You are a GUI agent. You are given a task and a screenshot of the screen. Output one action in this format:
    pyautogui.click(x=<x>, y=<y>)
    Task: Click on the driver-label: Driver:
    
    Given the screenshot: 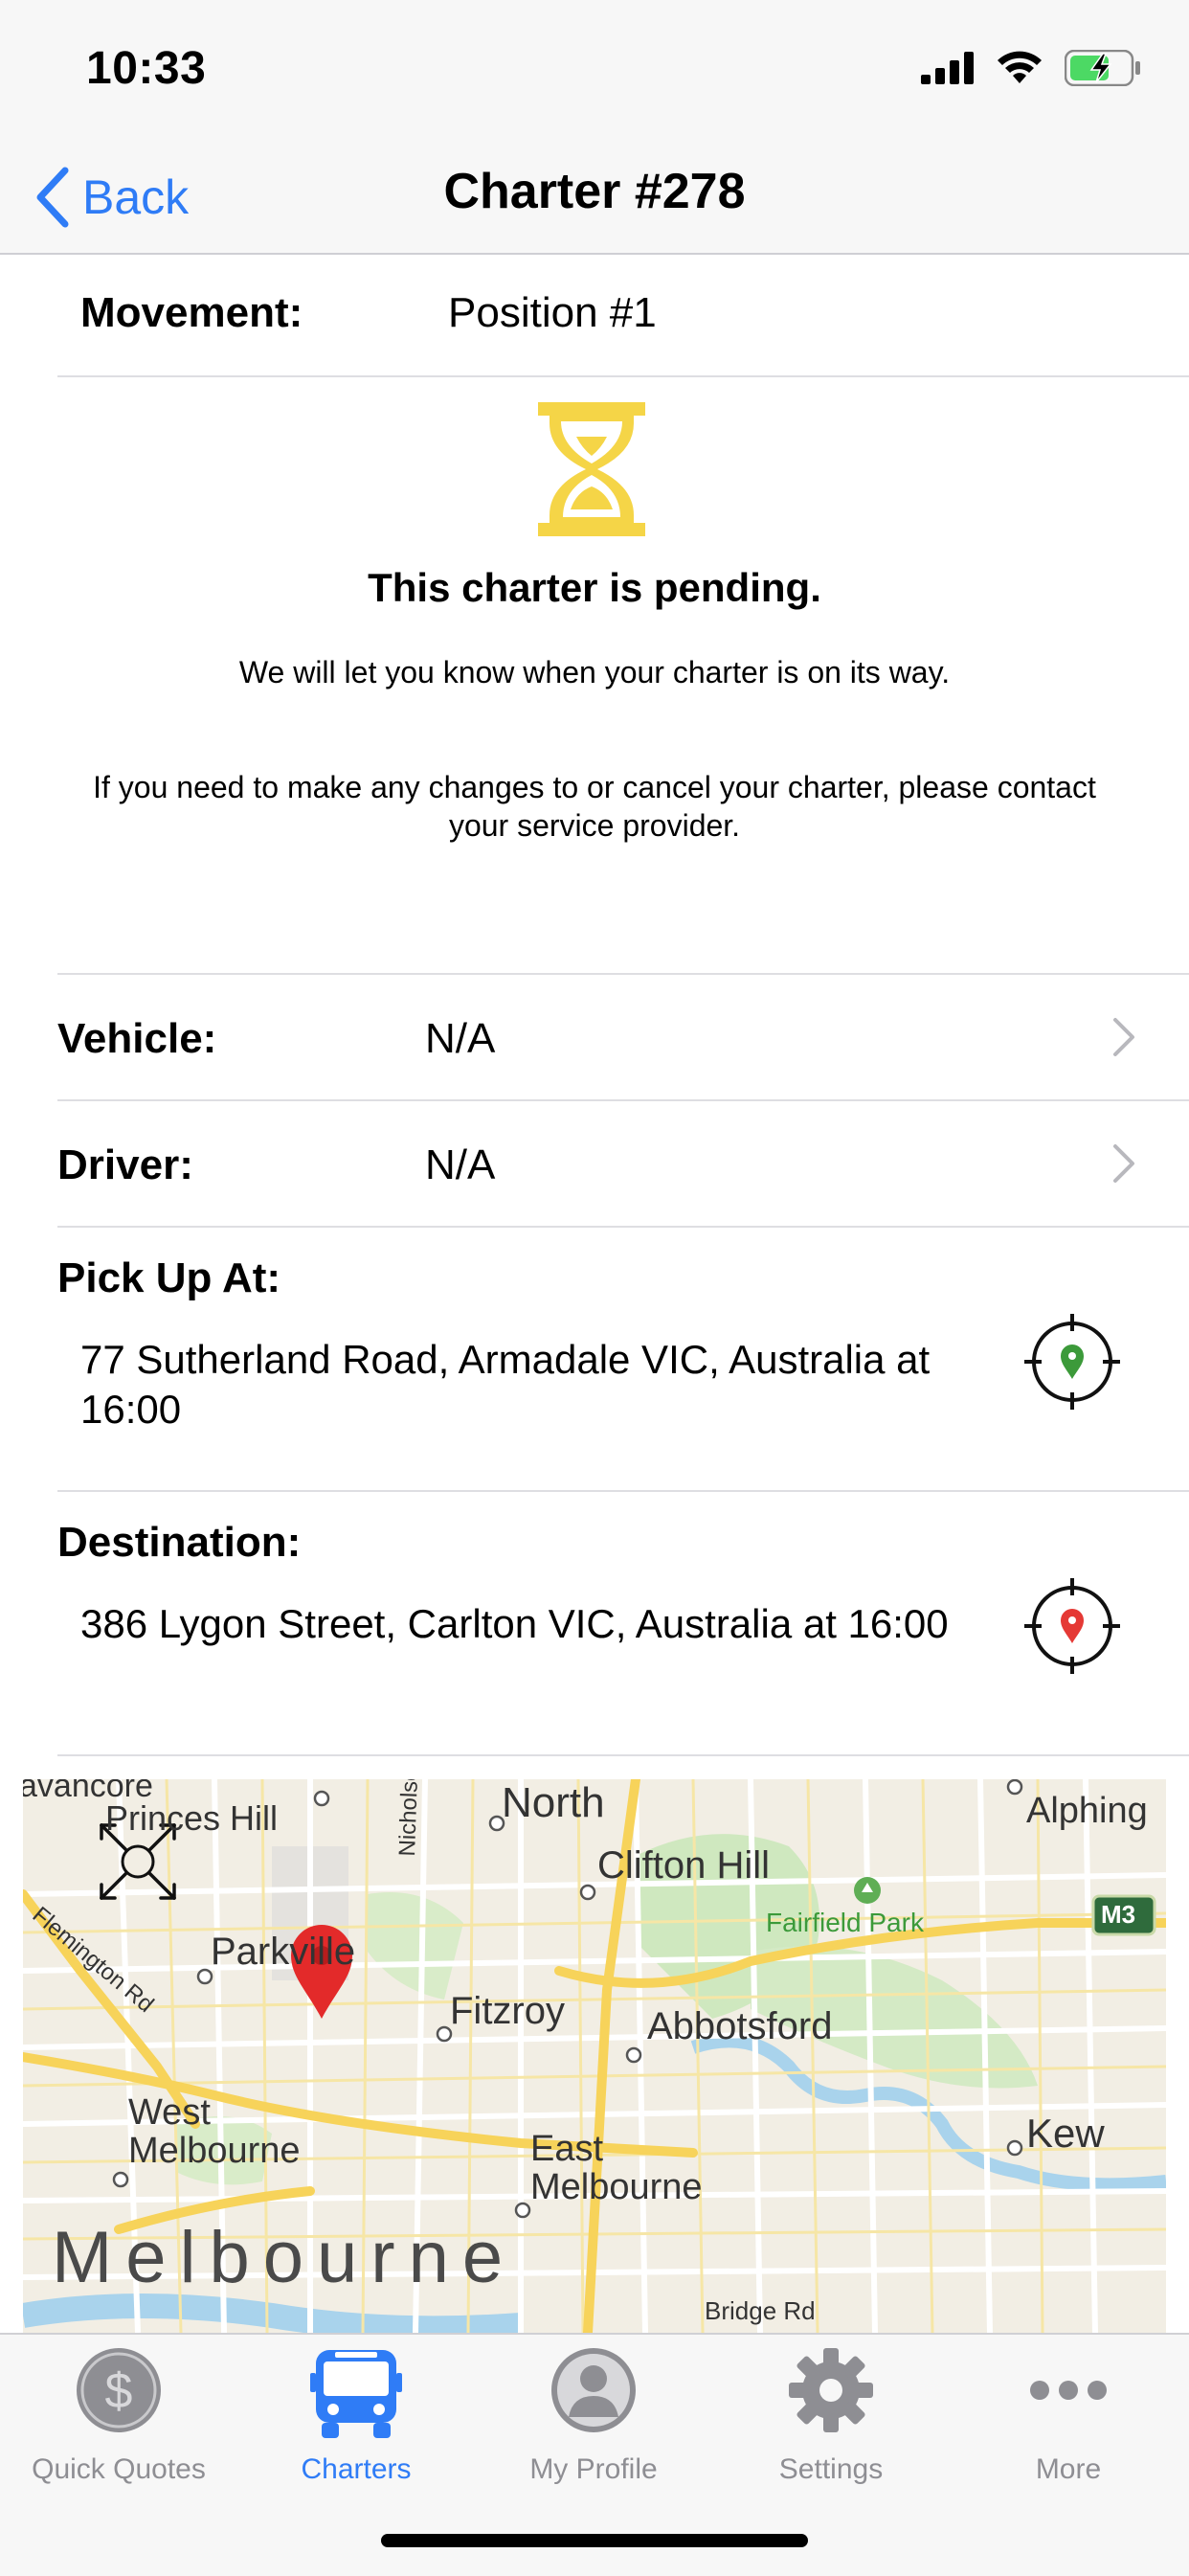 What is the action you would take?
    pyautogui.click(x=125, y=1164)
    